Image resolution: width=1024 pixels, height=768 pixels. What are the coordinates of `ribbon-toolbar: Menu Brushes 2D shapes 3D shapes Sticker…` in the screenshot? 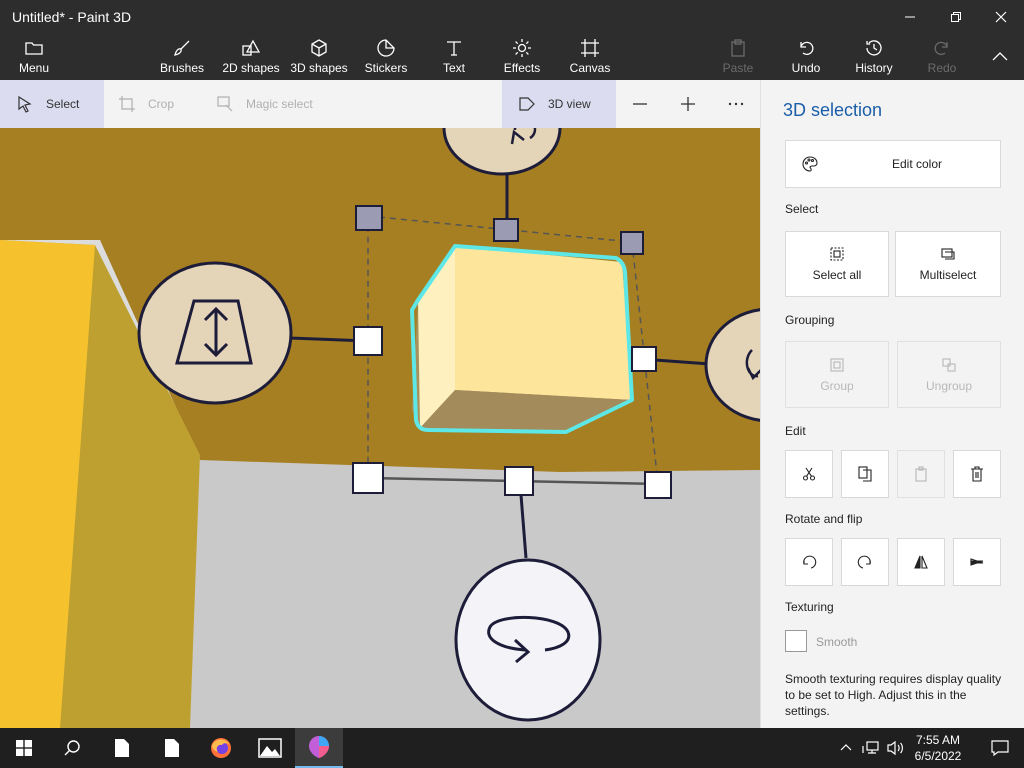 It's located at (512, 57).